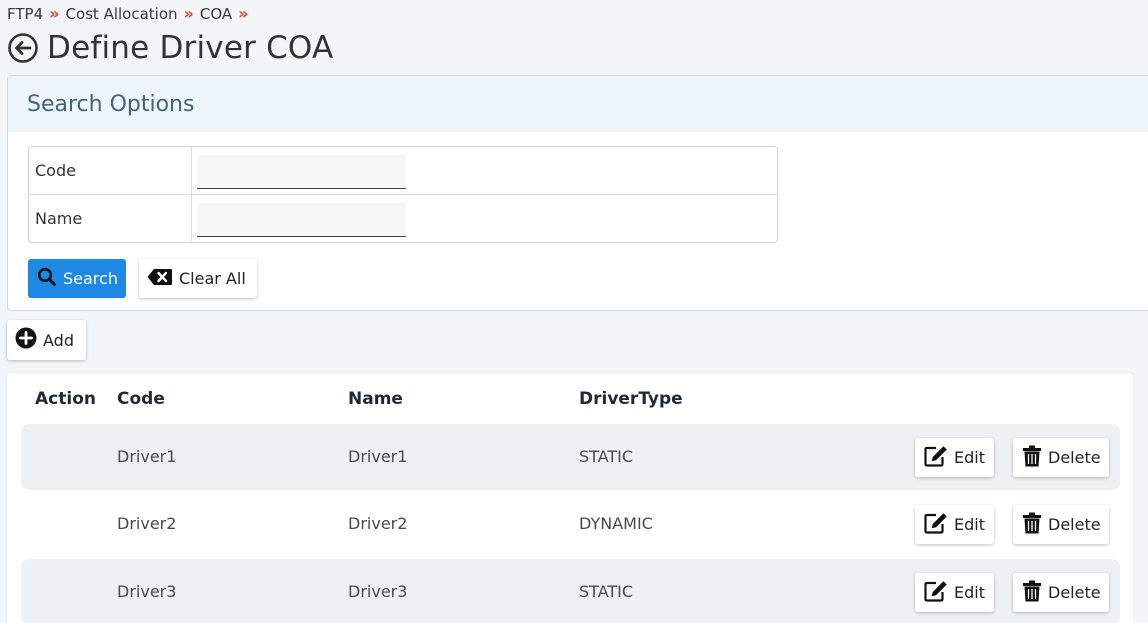 This screenshot has height=623, width=1148. Describe the element at coordinates (147, 456) in the screenshot. I see `cell-code: Driver1` at that location.